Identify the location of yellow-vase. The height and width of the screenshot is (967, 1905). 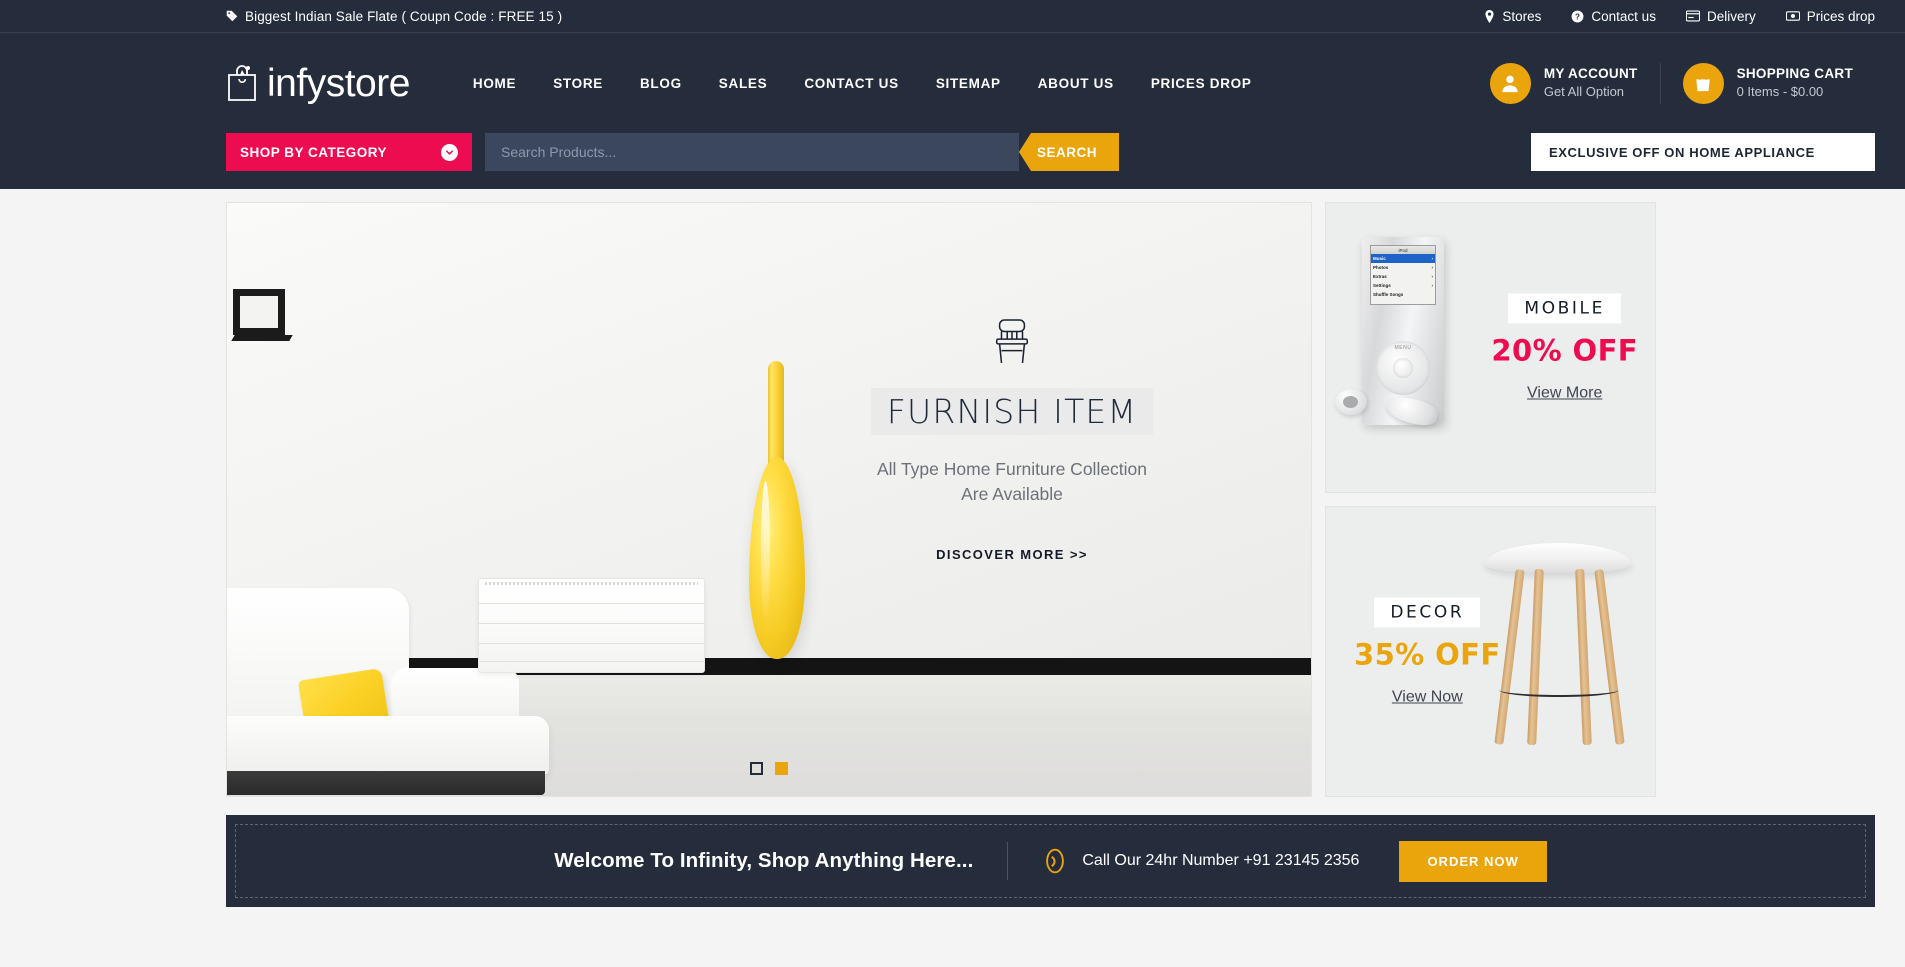
(777, 510).